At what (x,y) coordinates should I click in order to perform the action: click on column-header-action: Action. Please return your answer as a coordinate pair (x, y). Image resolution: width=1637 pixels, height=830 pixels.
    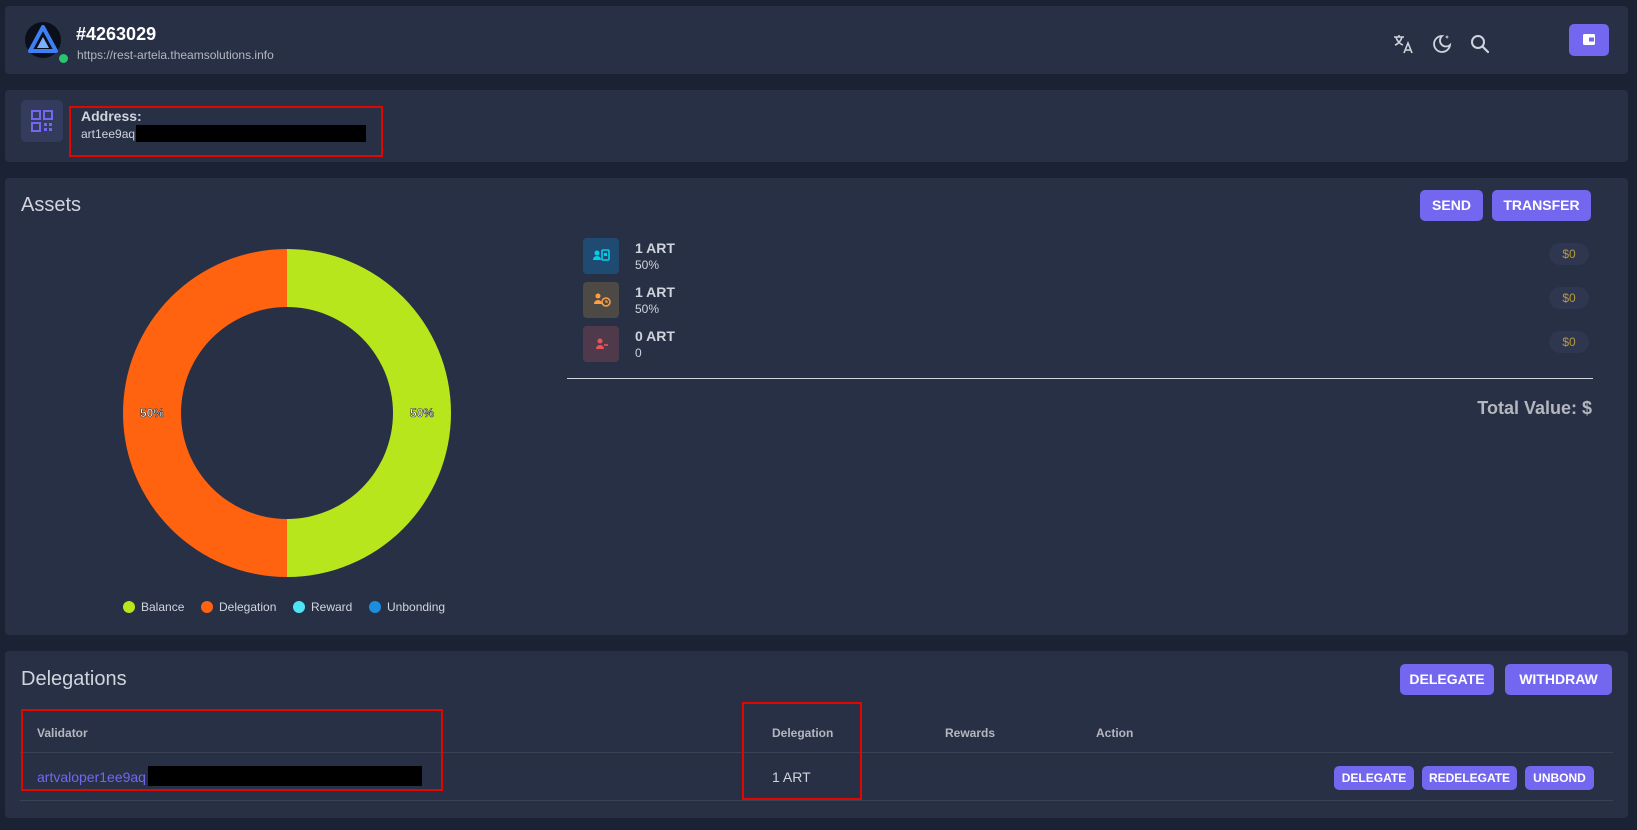
    Looking at the image, I should click on (1115, 733).